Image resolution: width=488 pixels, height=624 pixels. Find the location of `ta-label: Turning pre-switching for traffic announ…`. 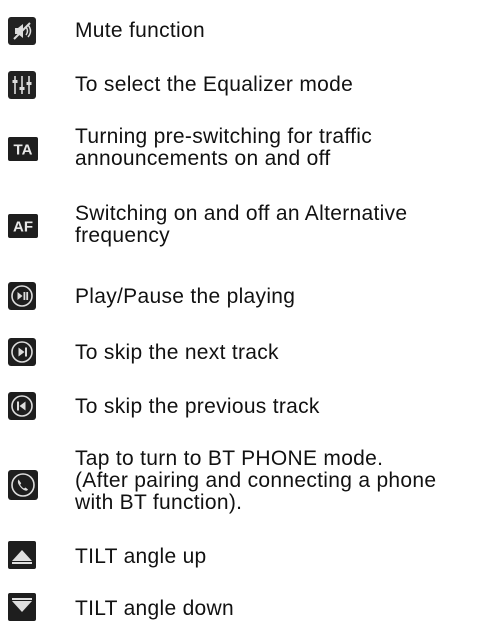

ta-label: Turning pre-switching for traffic announ… is located at coordinates (224, 147).